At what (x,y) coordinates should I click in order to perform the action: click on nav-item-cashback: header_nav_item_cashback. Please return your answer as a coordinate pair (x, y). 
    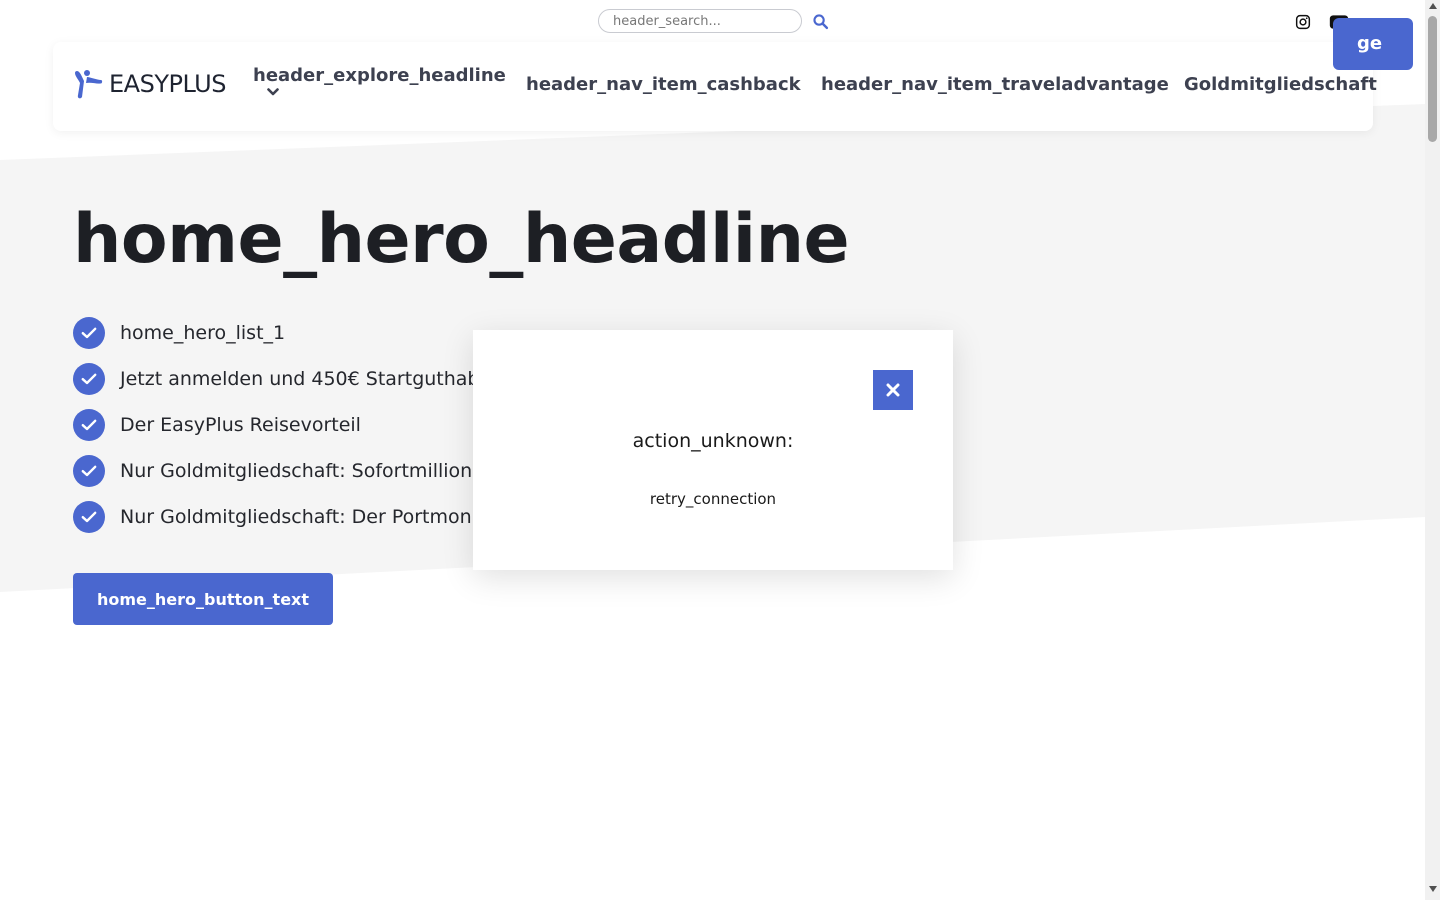
    Looking at the image, I should click on (663, 84).